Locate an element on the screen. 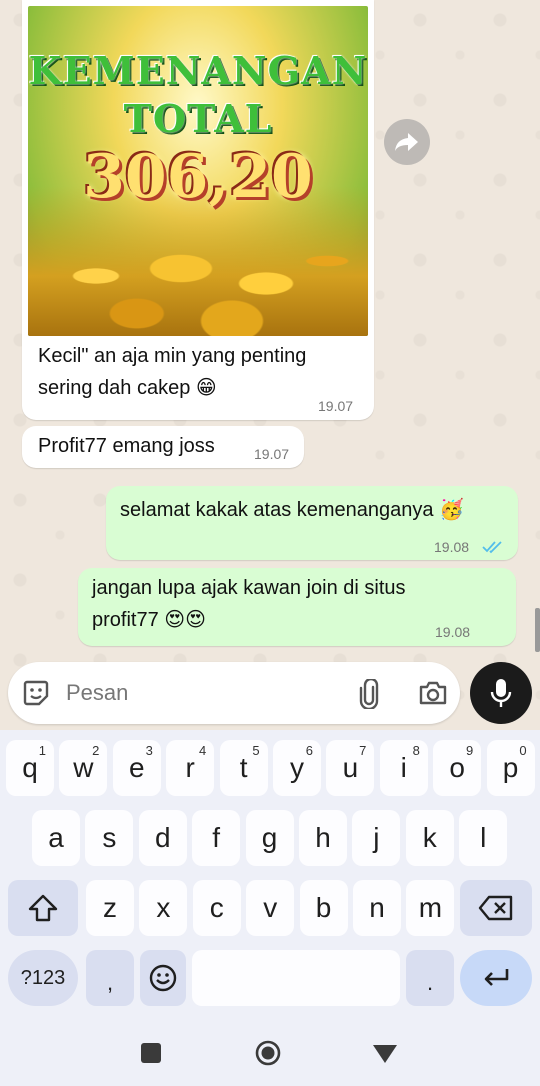 This screenshot has width=540, height=1086. key-l: l is located at coordinates (483, 838).